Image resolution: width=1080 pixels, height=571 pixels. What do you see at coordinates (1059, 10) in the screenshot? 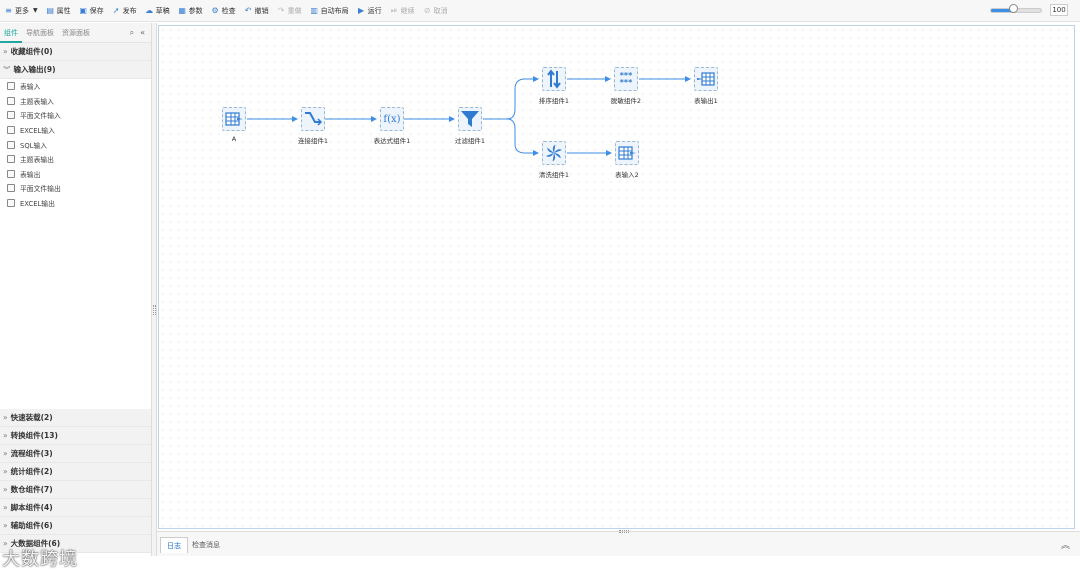
I see `zoom-value-field: 100` at bounding box center [1059, 10].